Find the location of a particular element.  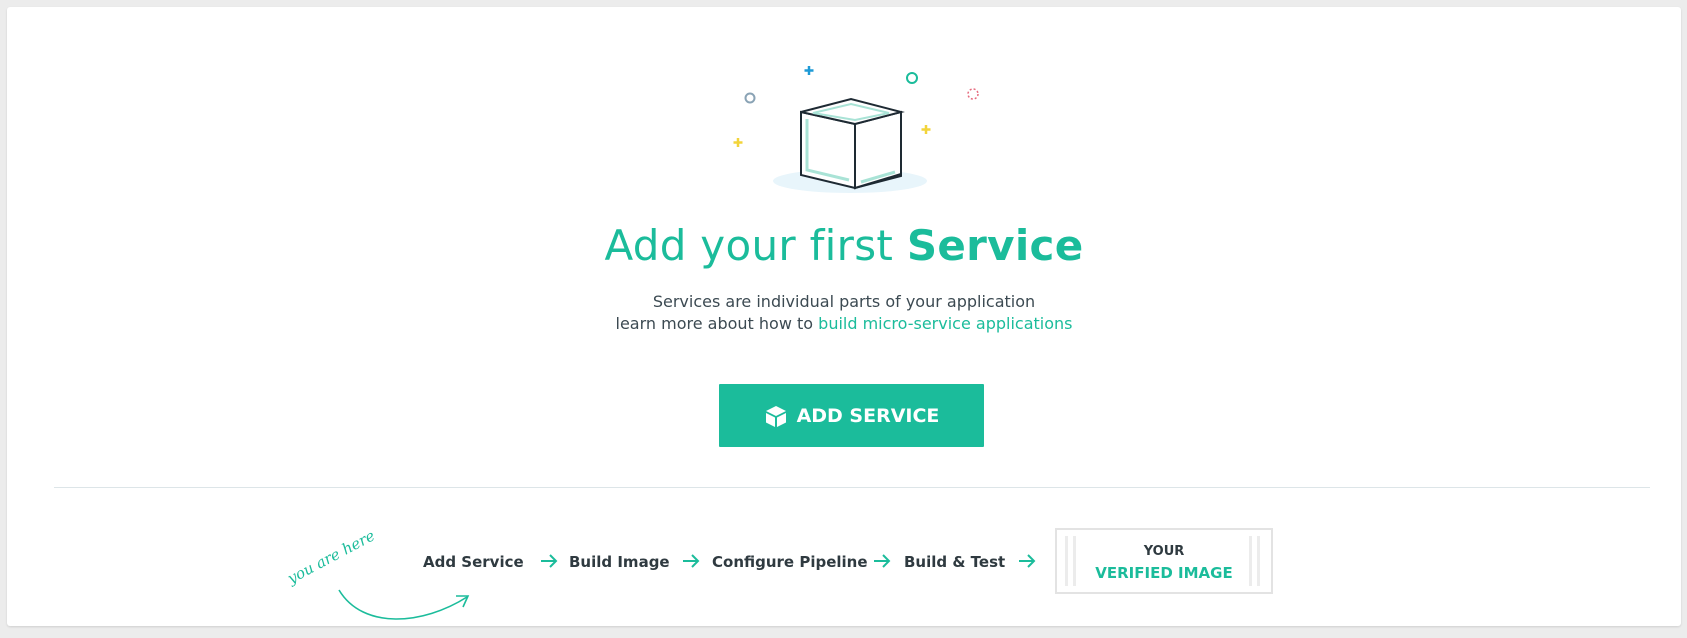

cube-icon is located at coordinates (775, 416).